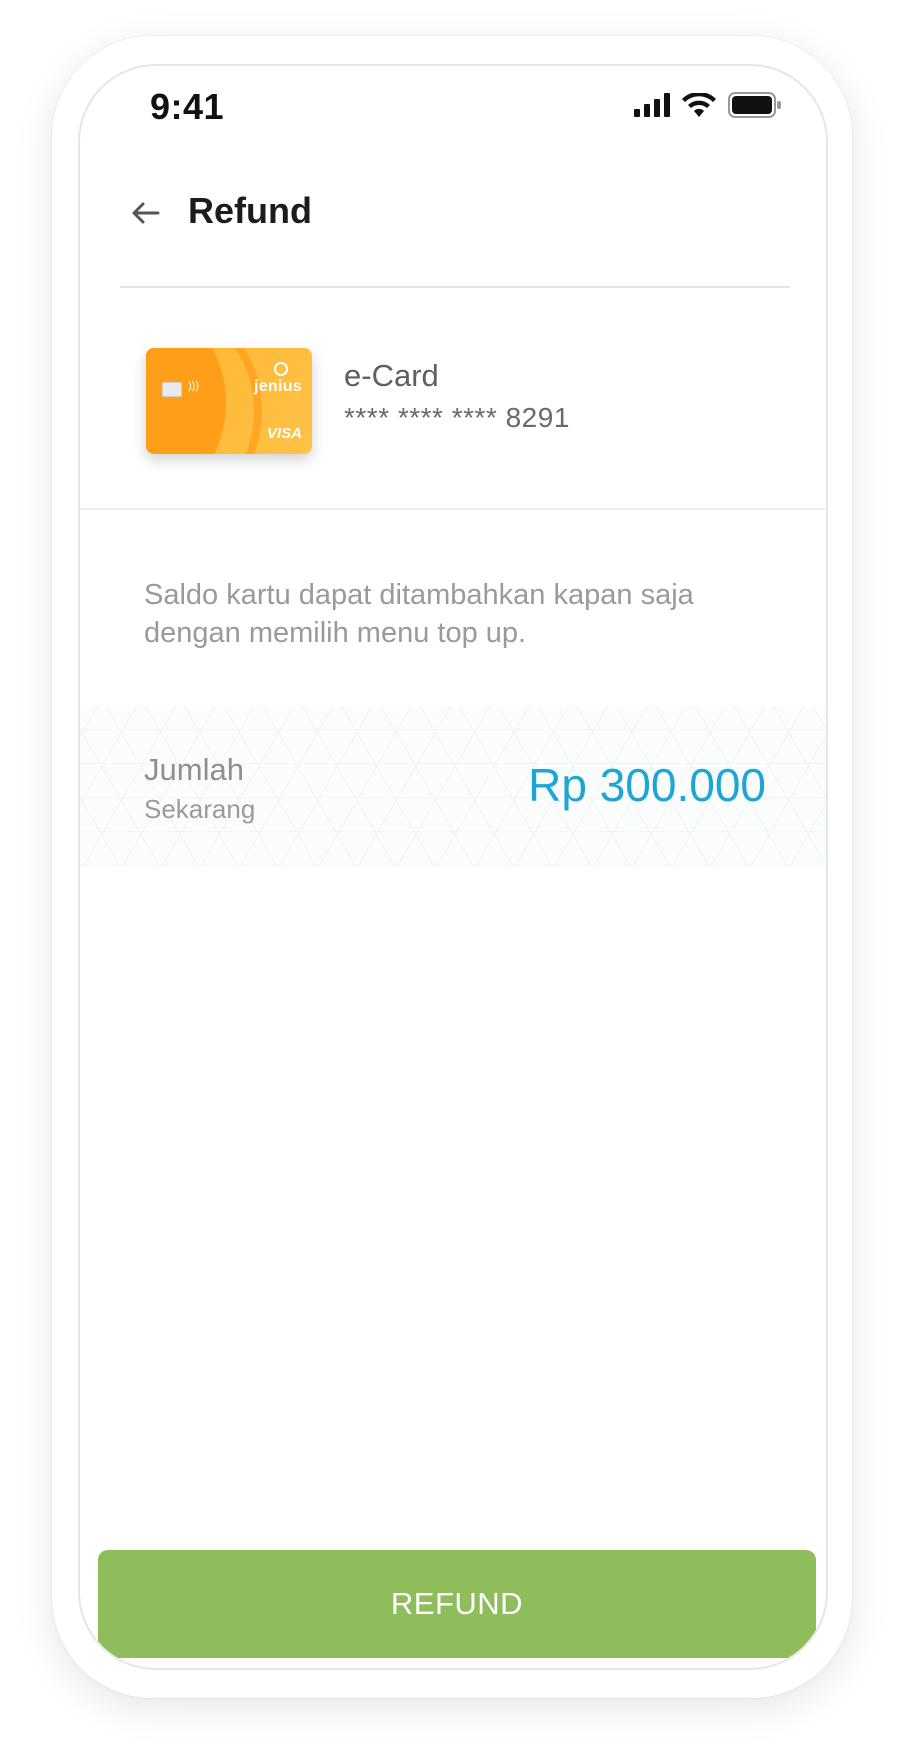  What do you see at coordinates (200, 809) in the screenshot?
I see `amount-sublabel: Sekarang` at bounding box center [200, 809].